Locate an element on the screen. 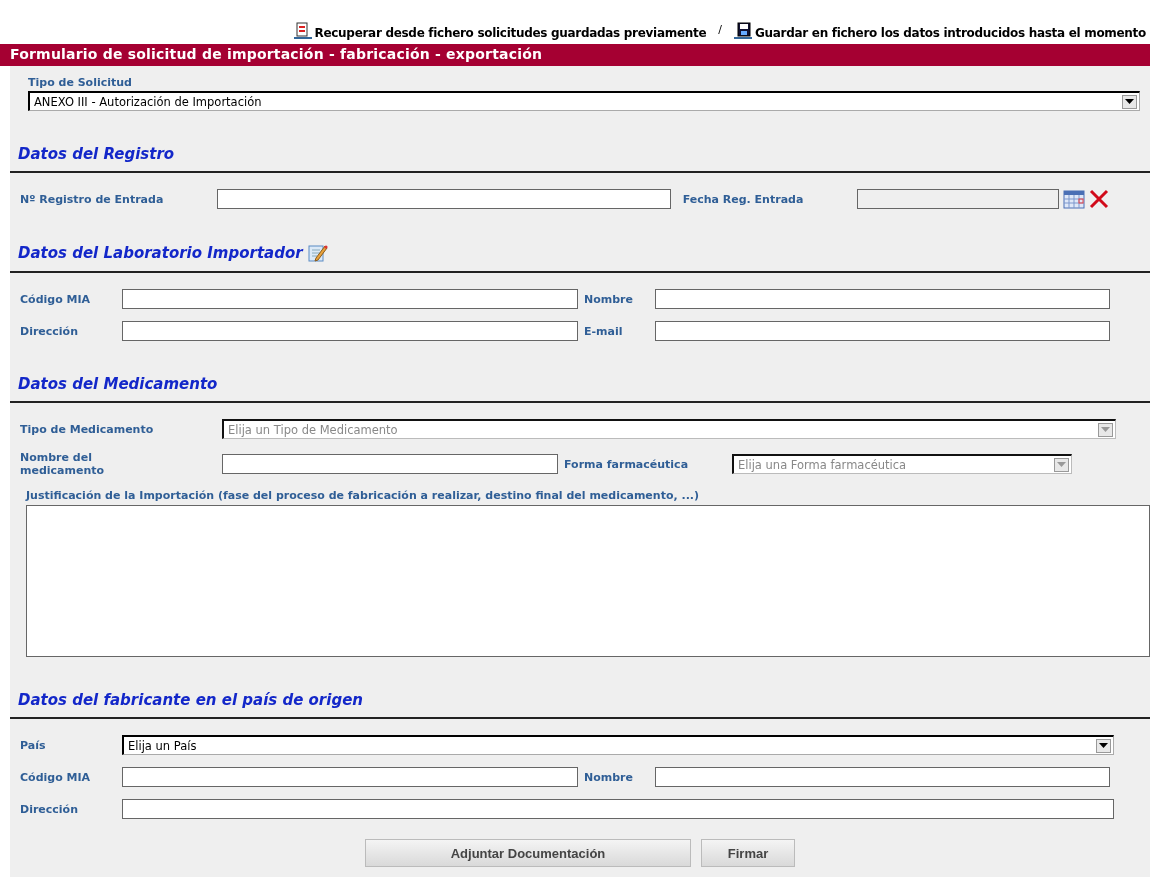  action-button: Adjuntar Documentación is located at coordinates (528, 853).